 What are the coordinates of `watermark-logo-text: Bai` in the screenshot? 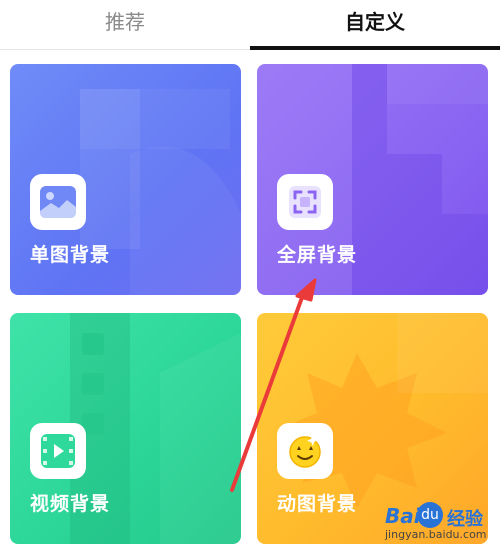 It's located at (403, 516).